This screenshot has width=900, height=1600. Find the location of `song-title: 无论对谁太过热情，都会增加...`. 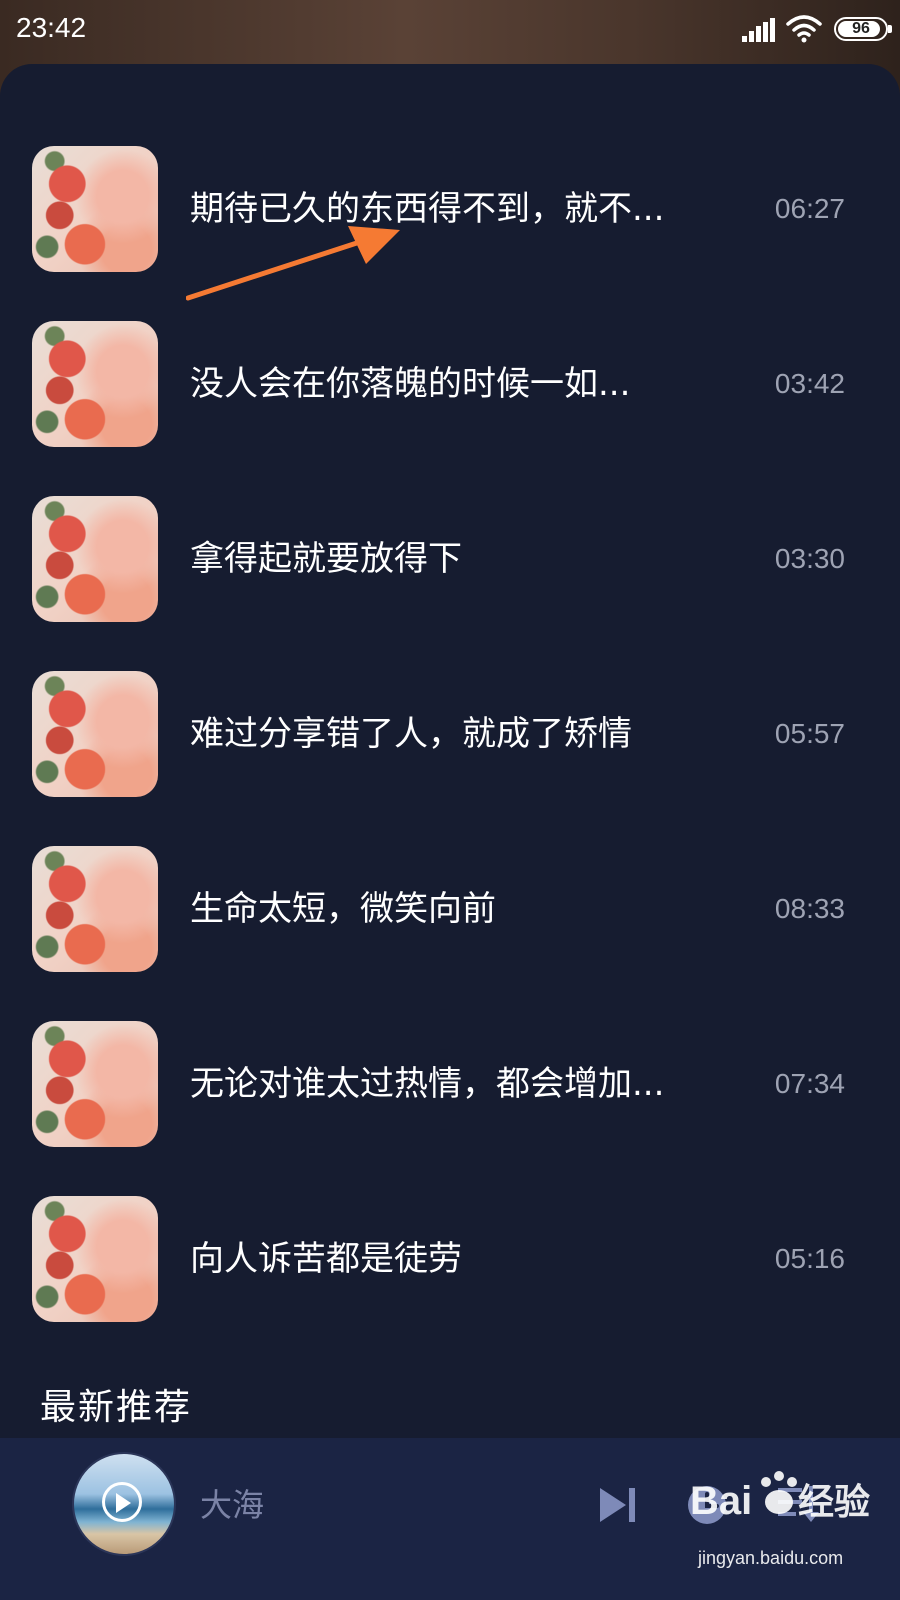

song-title: 无论对谁太过热情，都会增加... is located at coordinates (427, 1084).